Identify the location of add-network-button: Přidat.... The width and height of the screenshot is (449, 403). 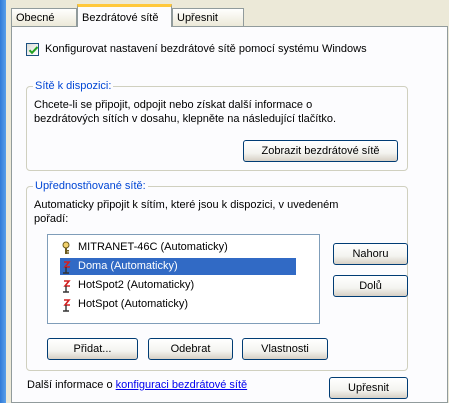
(92, 349).